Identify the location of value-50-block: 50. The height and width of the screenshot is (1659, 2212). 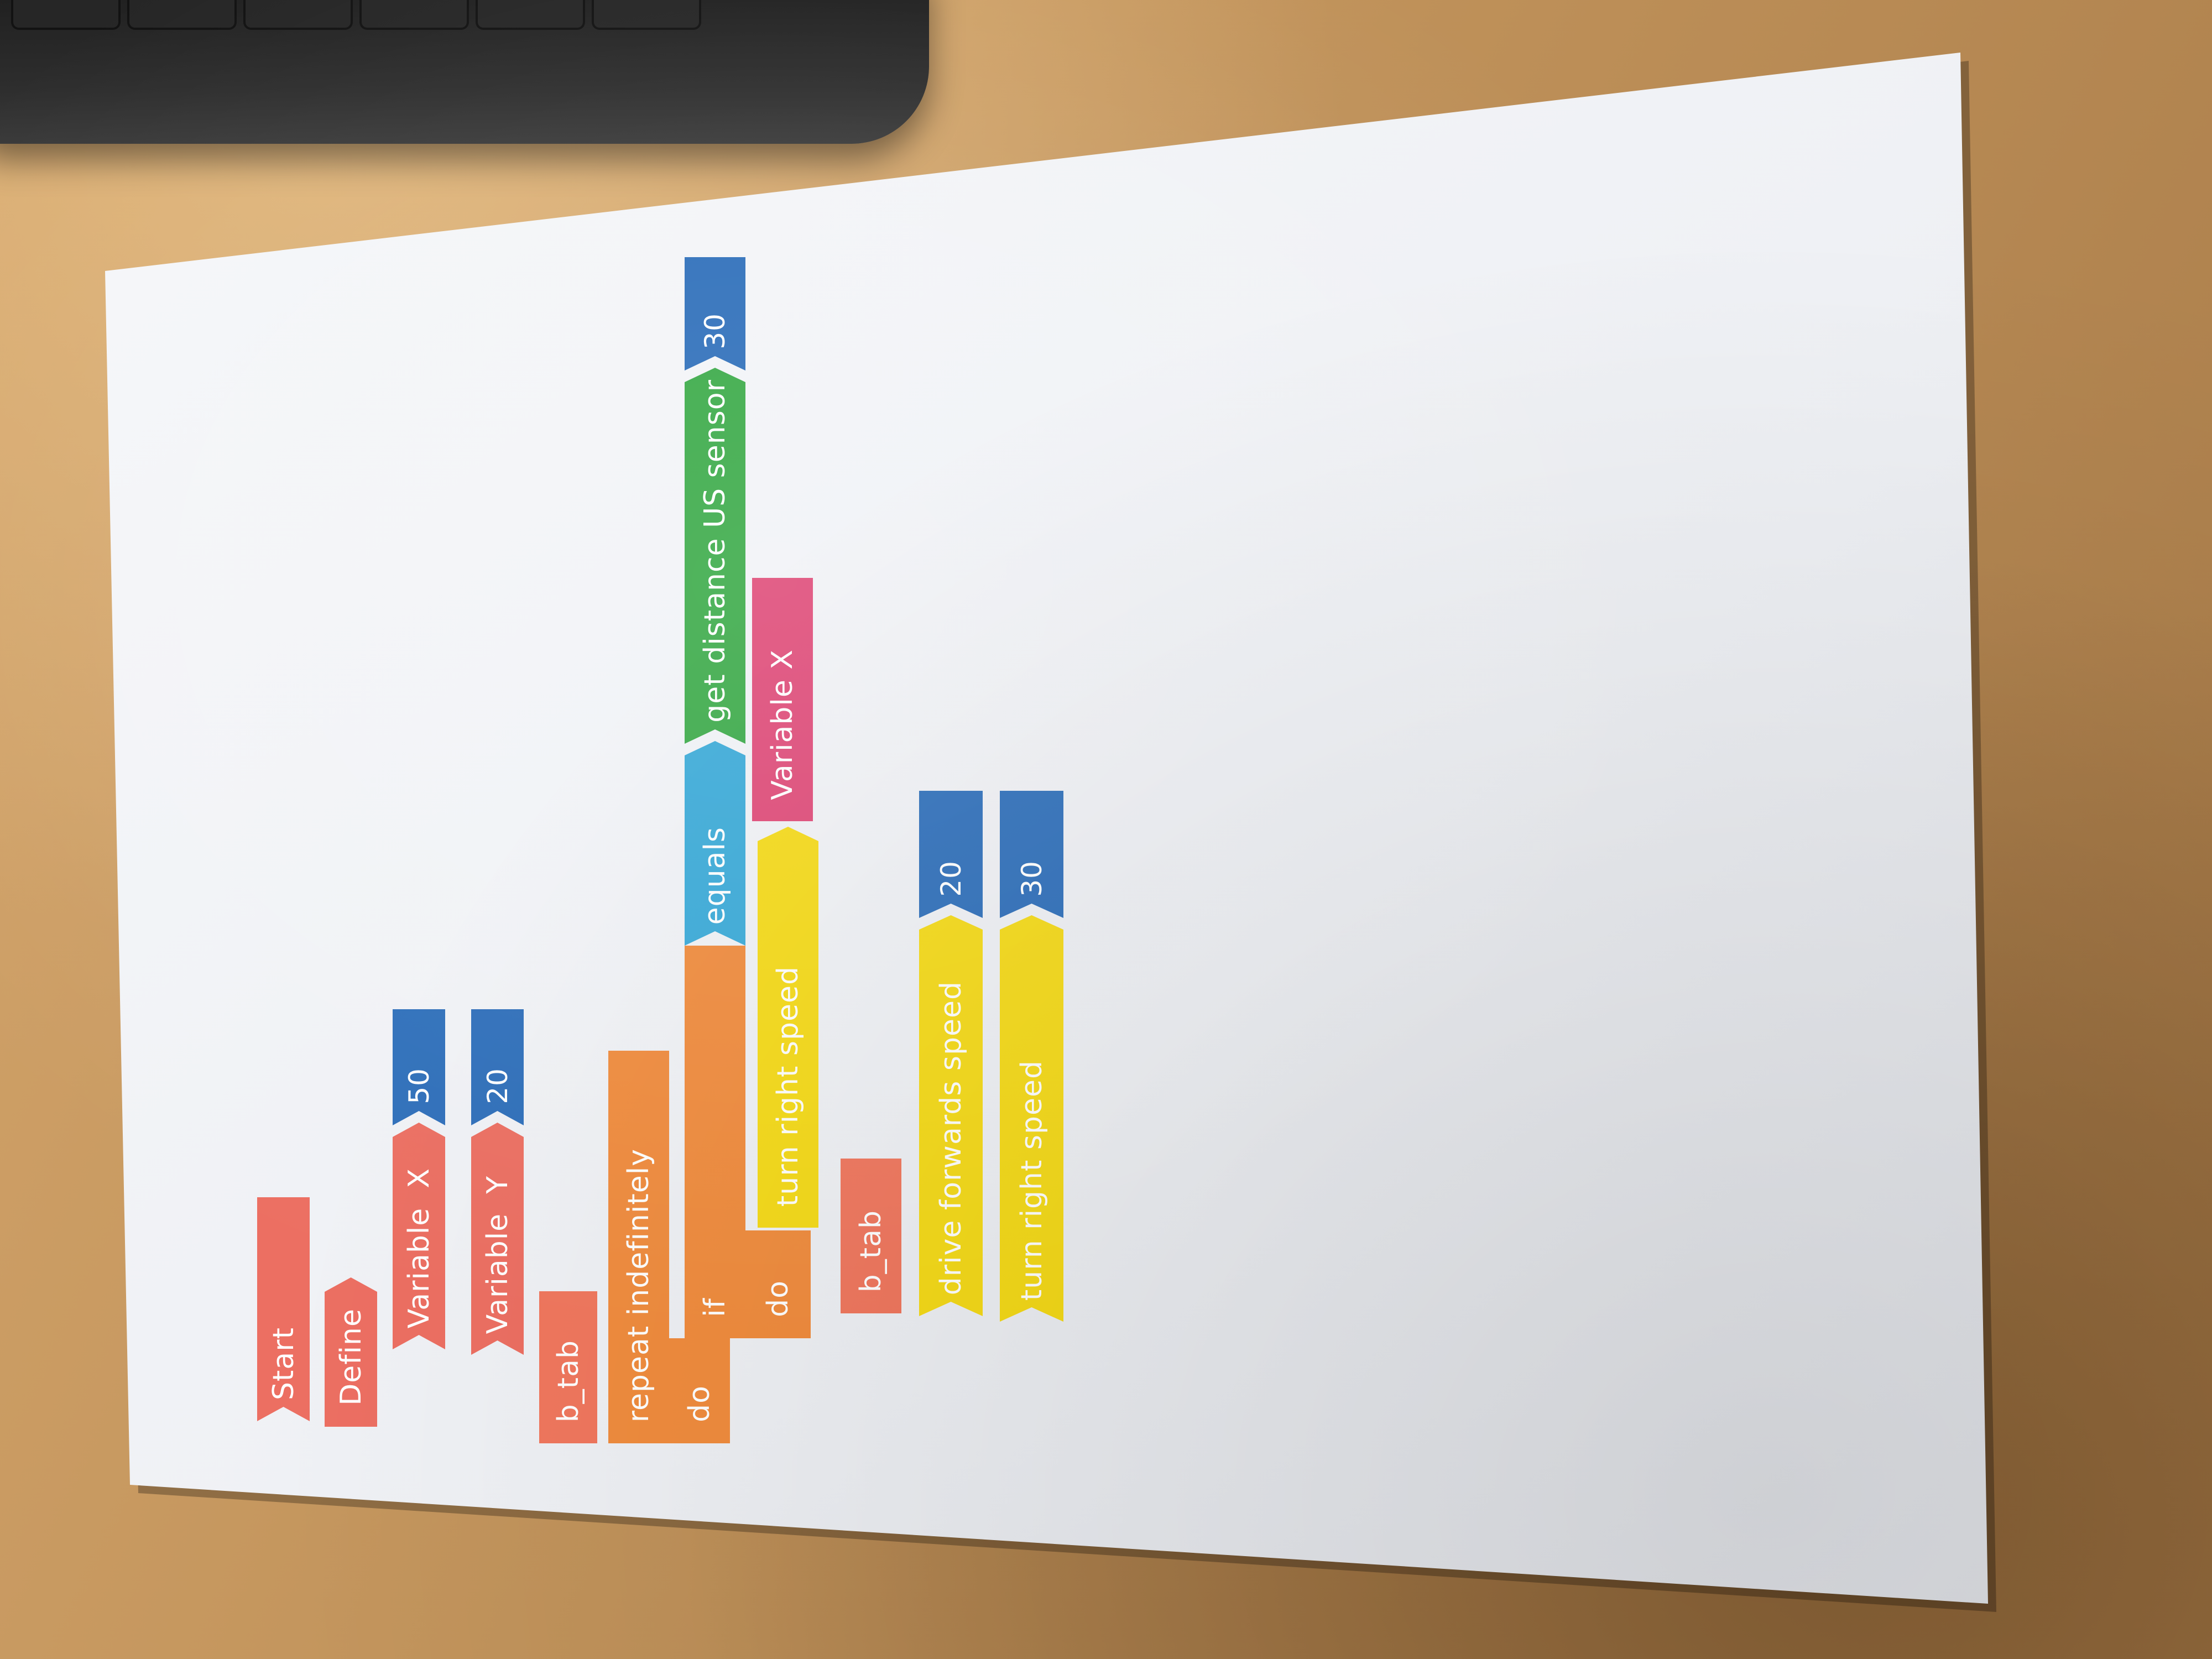
(419, 1067).